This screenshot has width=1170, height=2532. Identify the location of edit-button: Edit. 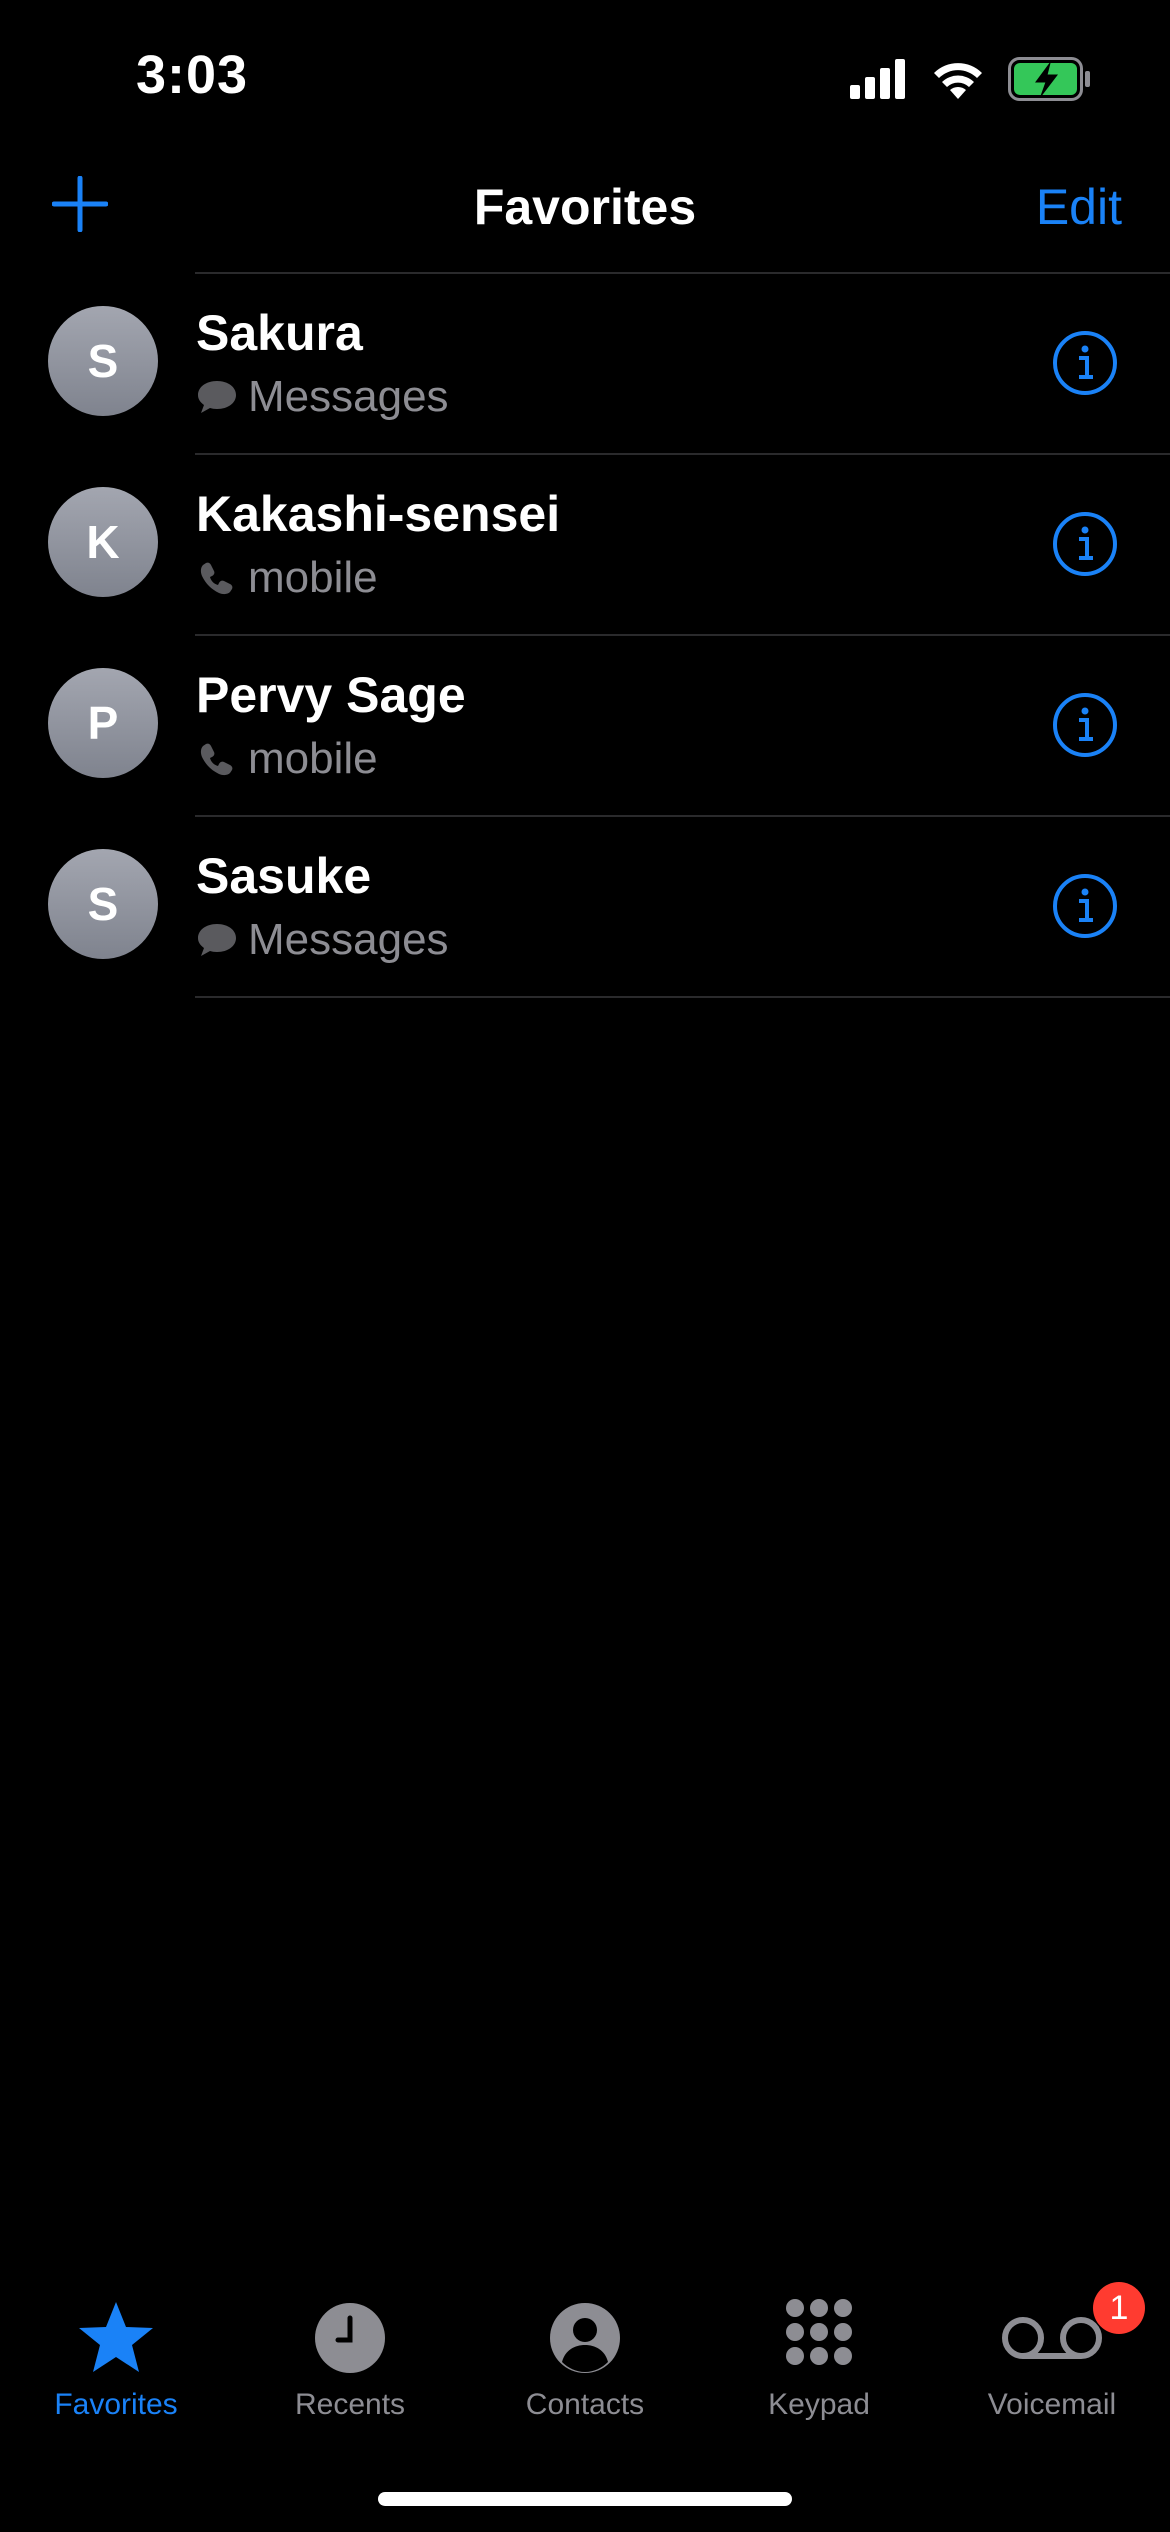
(1079, 207).